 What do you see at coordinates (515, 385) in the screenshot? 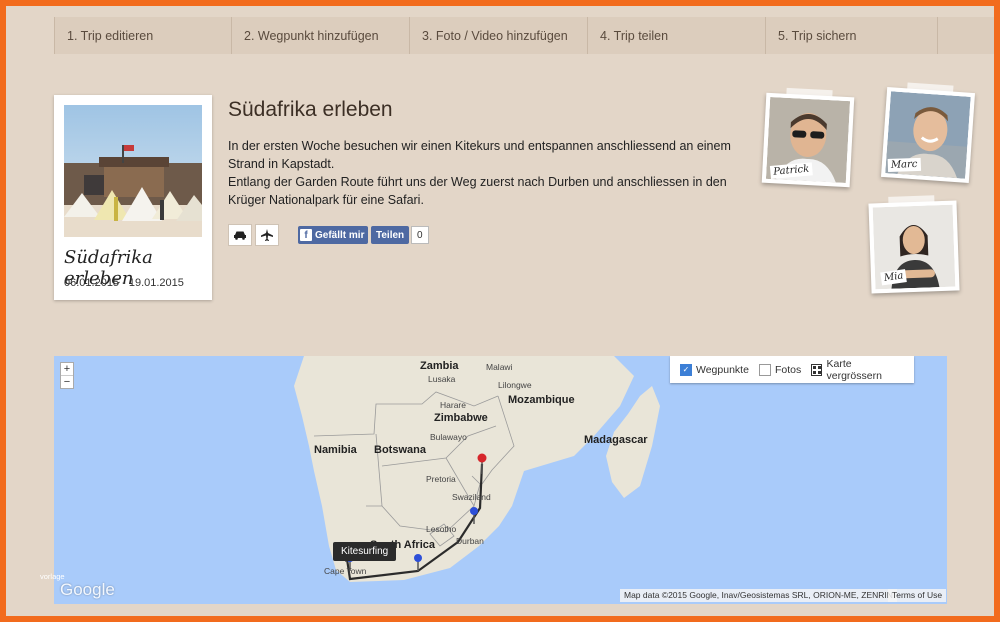
I see `map-label-lilongwe: Lilongwe` at bounding box center [515, 385].